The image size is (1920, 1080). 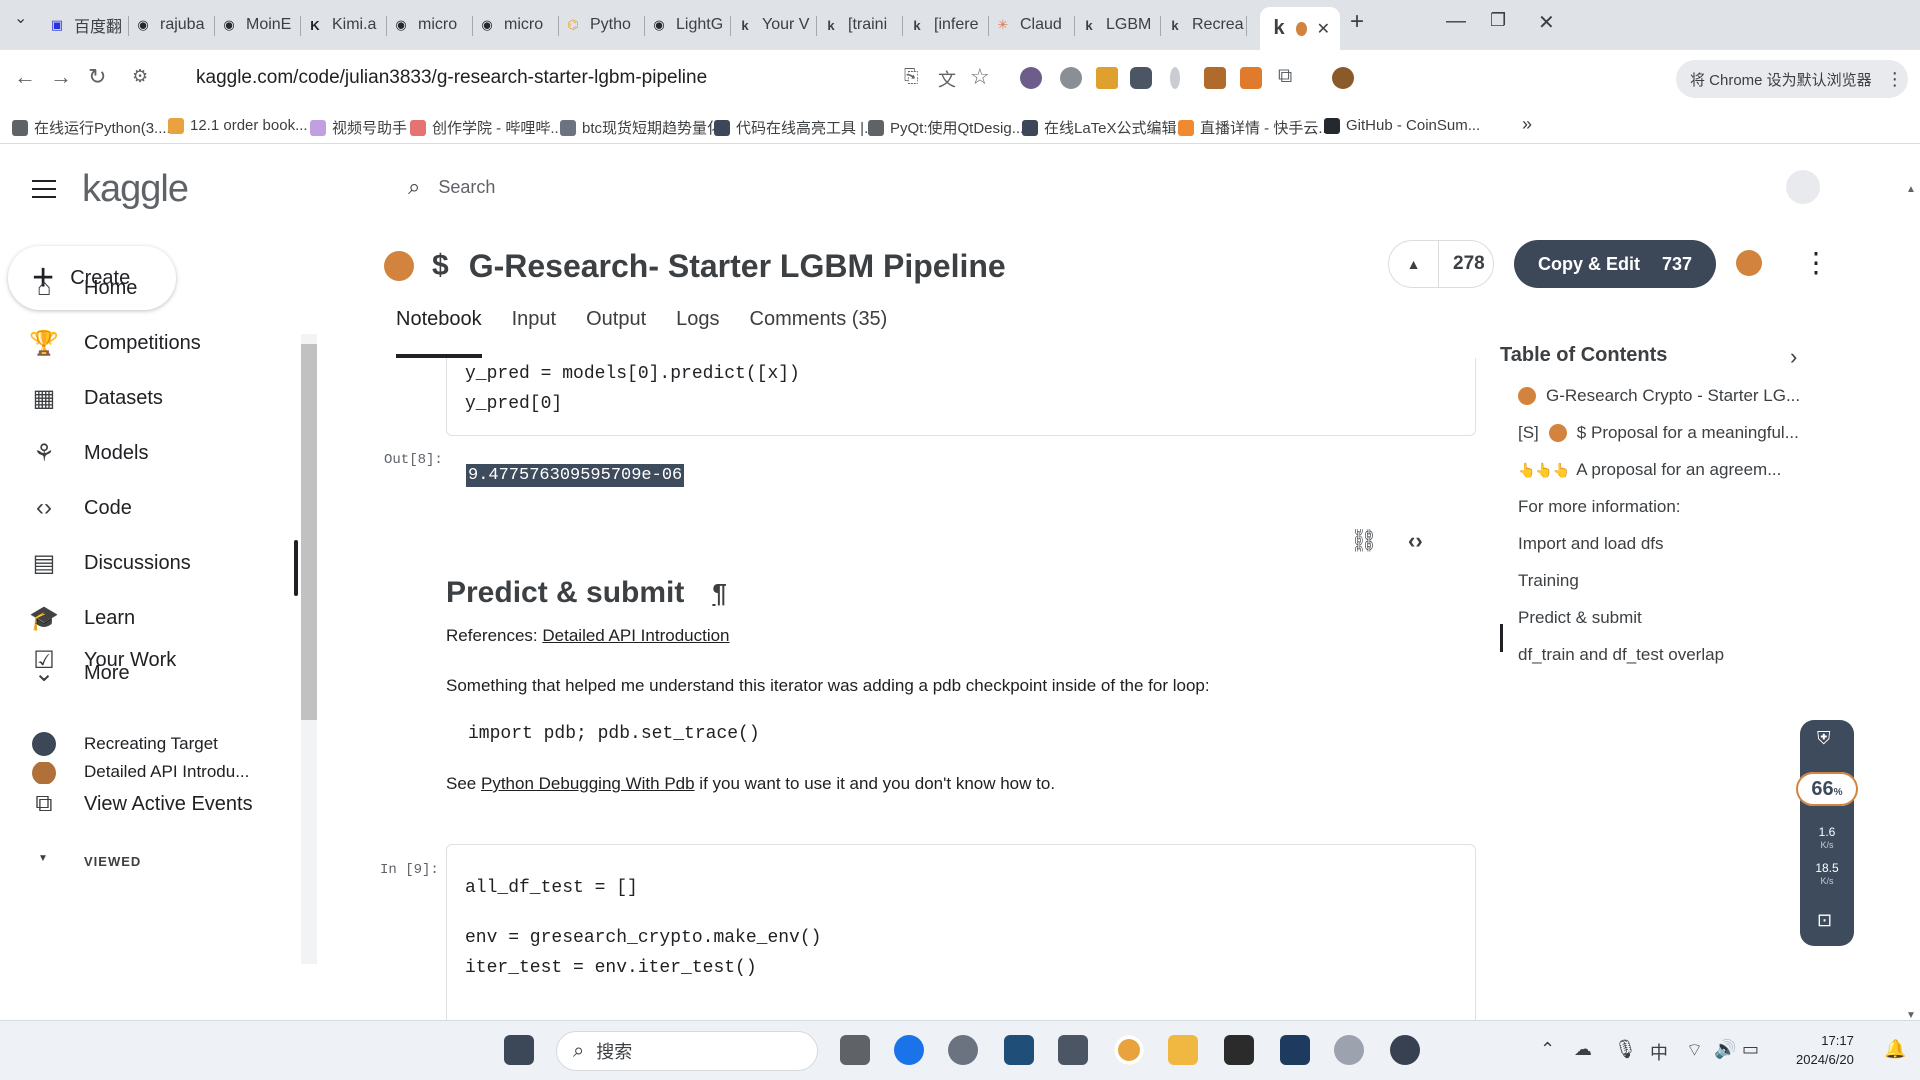 What do you see at coordinates (1300, 28) in the screenshot?
I see `active-tab: k ✕` at bounding box center [1300, 28].